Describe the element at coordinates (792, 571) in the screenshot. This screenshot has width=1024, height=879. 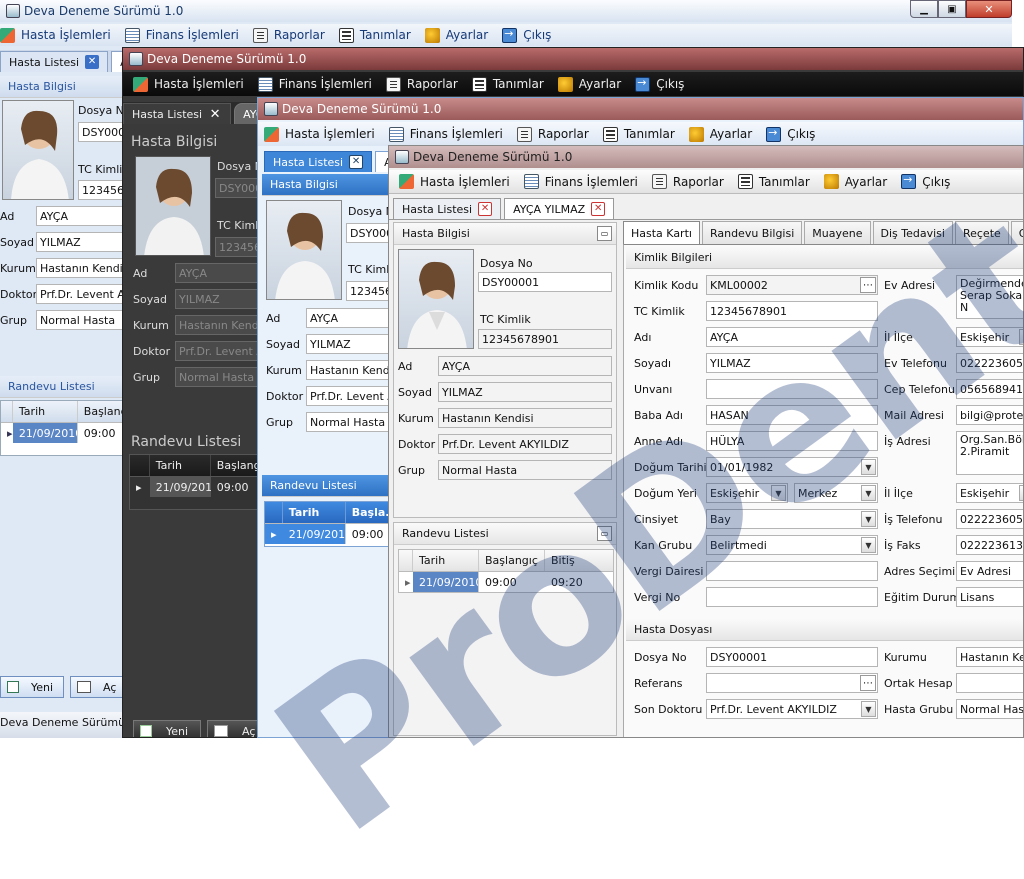
I see `field-vergi-dairesi` at that location.